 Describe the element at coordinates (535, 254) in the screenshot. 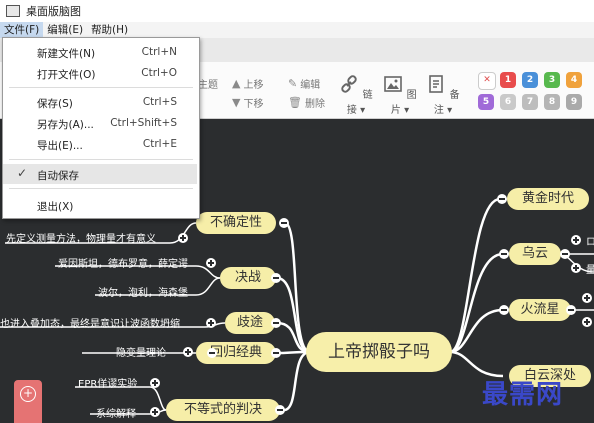

I see `topic-dark-cloud: 乌云` at that location.